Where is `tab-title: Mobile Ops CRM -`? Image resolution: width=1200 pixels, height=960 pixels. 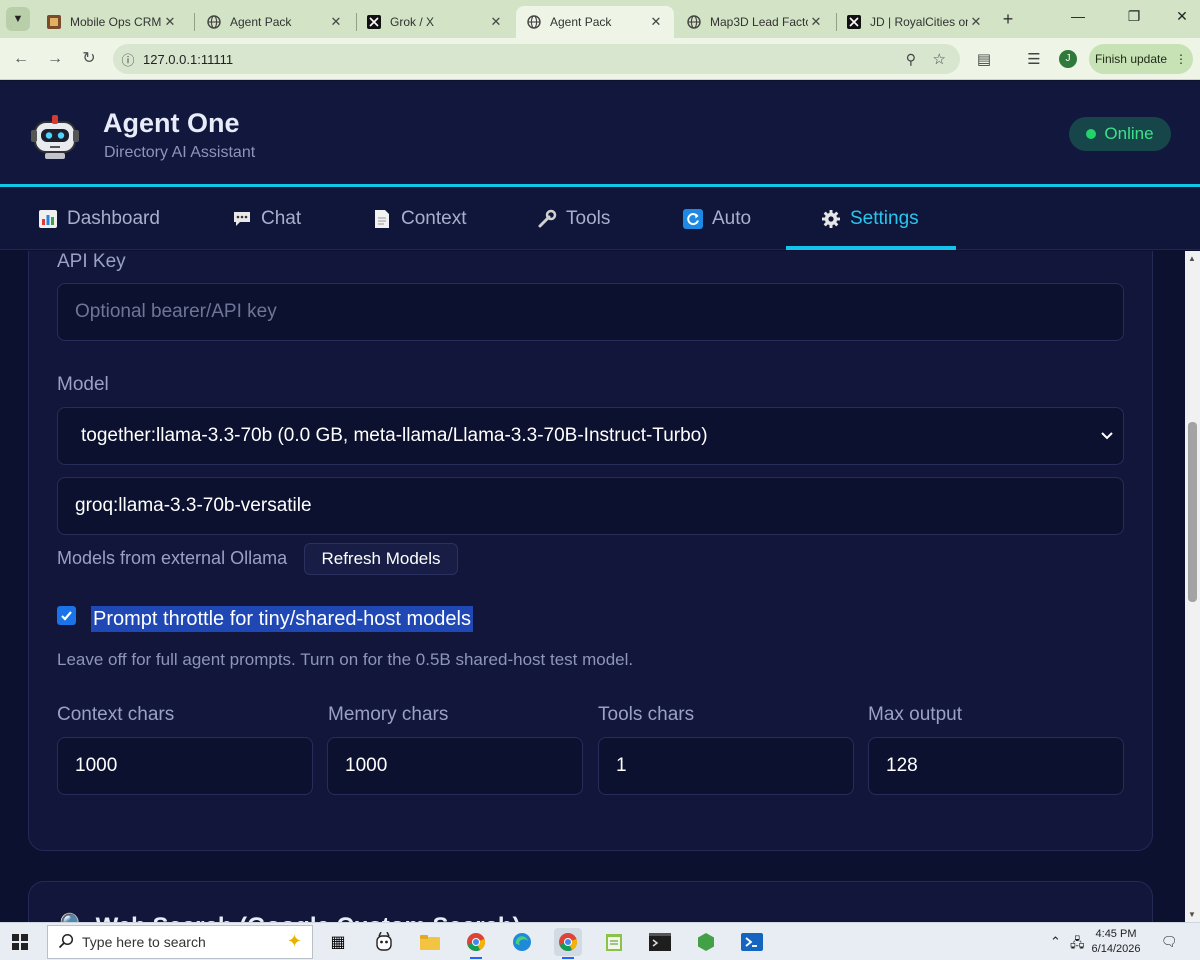 tab-title: Mobile Ops CRM - is located at coordinates (116, 22).